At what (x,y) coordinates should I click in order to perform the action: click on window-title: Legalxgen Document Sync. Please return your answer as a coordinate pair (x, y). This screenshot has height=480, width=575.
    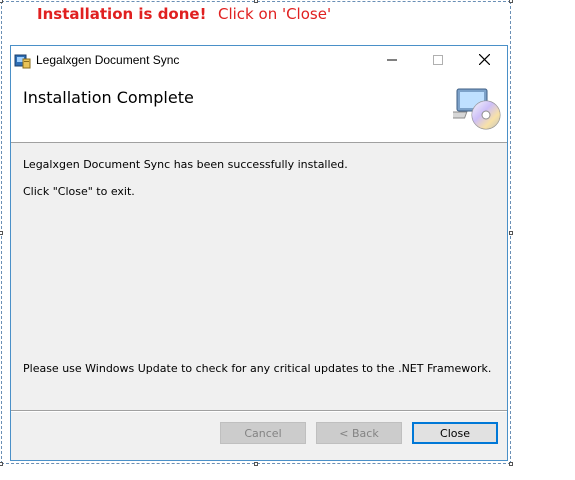
    Looking at the image, I should click on (108, 60).